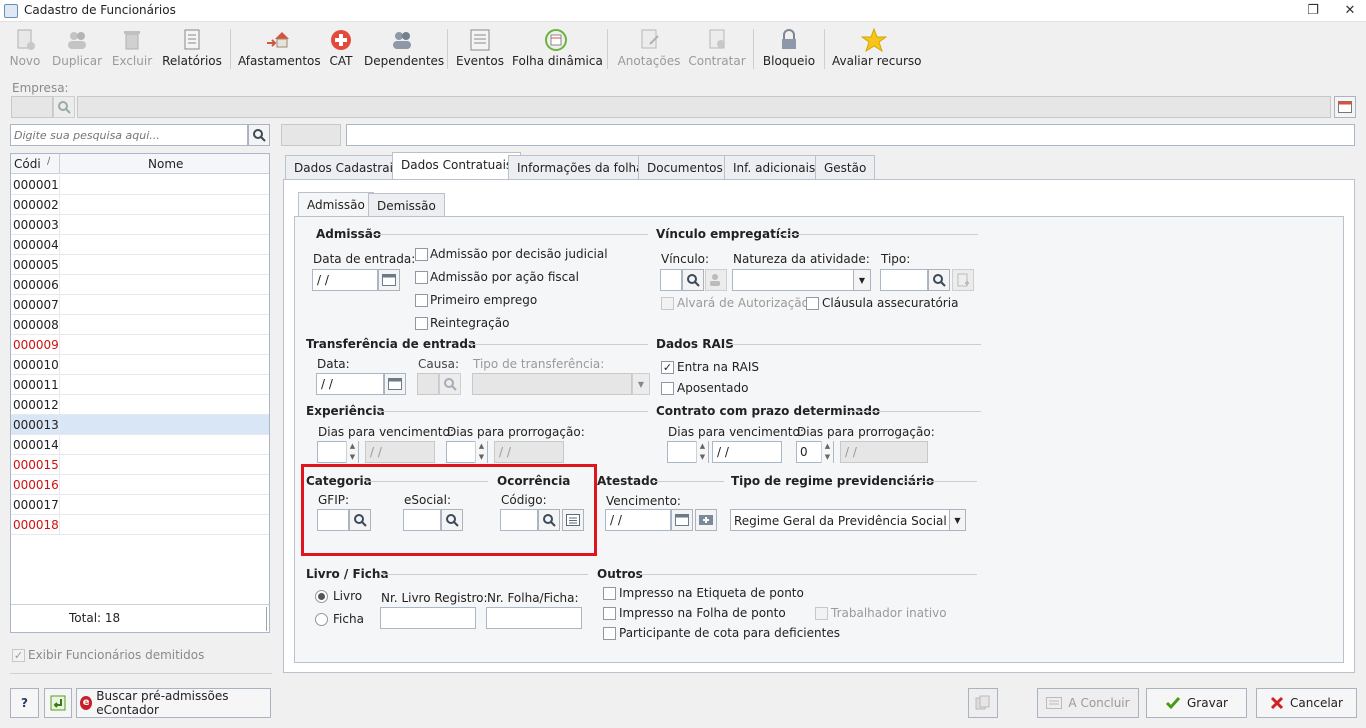  What do you see at coordinates (904, 280) in the screenshot?
I see `tipo-input` at bounding box center [904, 280].